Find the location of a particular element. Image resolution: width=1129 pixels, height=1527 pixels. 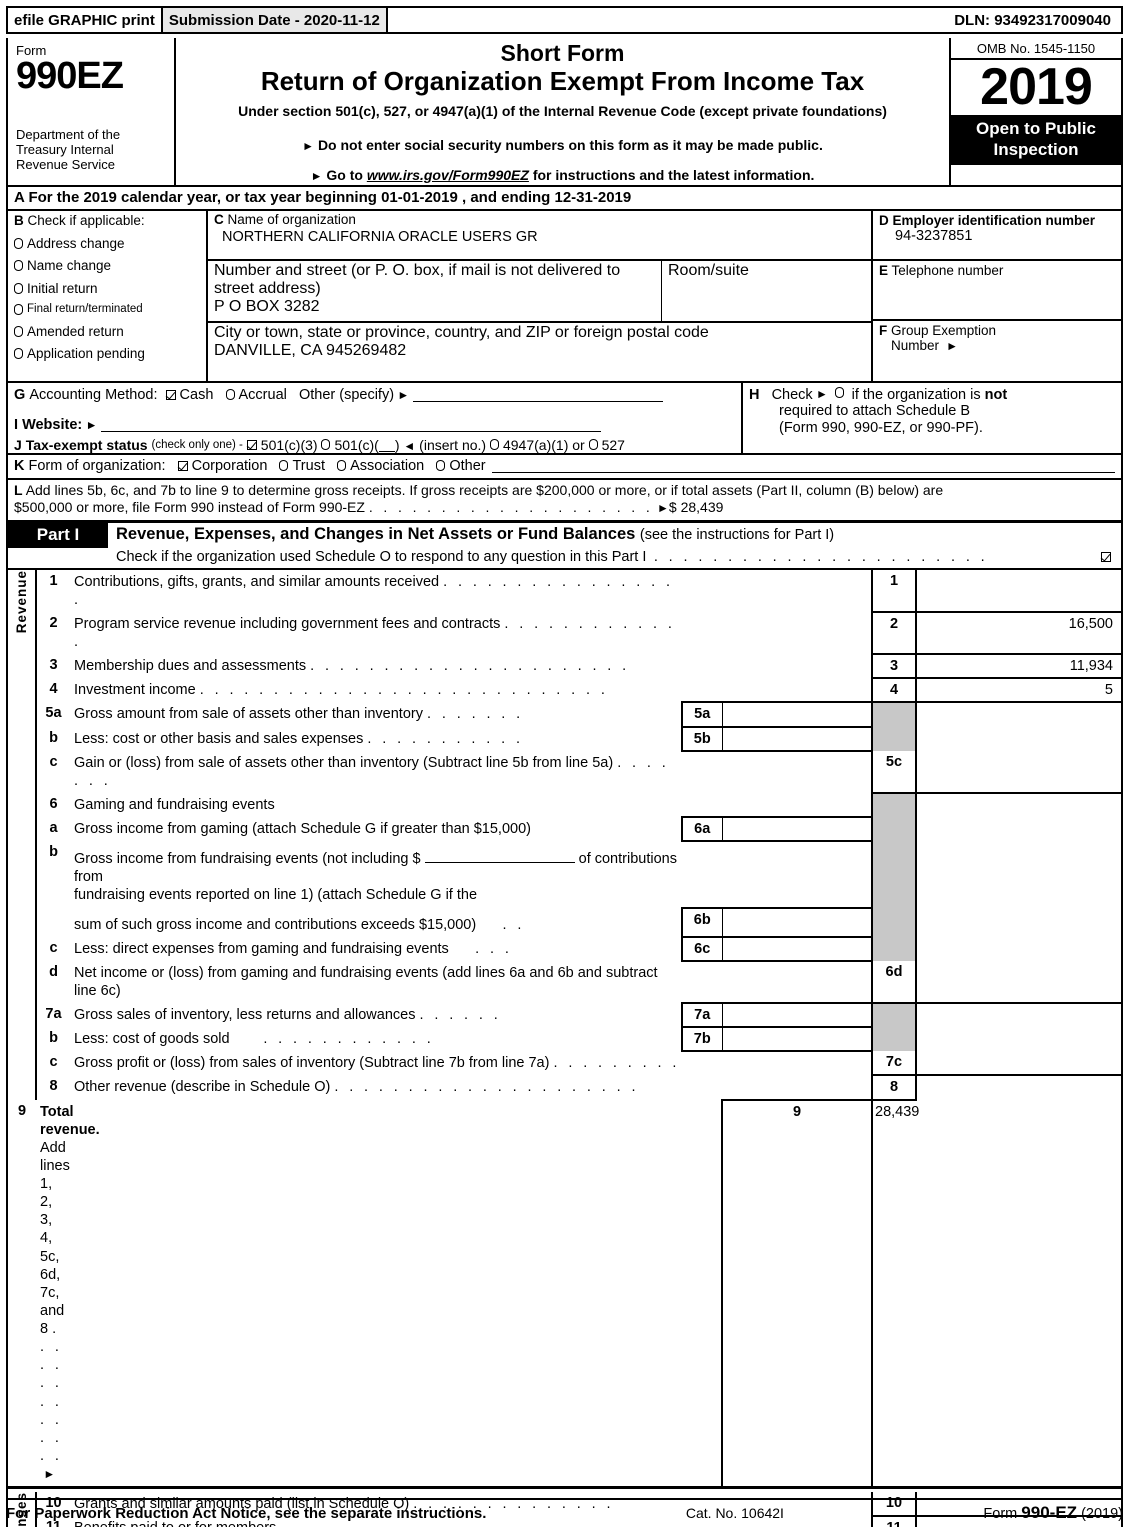

checkbox-association is located at coordinates (342, 466).